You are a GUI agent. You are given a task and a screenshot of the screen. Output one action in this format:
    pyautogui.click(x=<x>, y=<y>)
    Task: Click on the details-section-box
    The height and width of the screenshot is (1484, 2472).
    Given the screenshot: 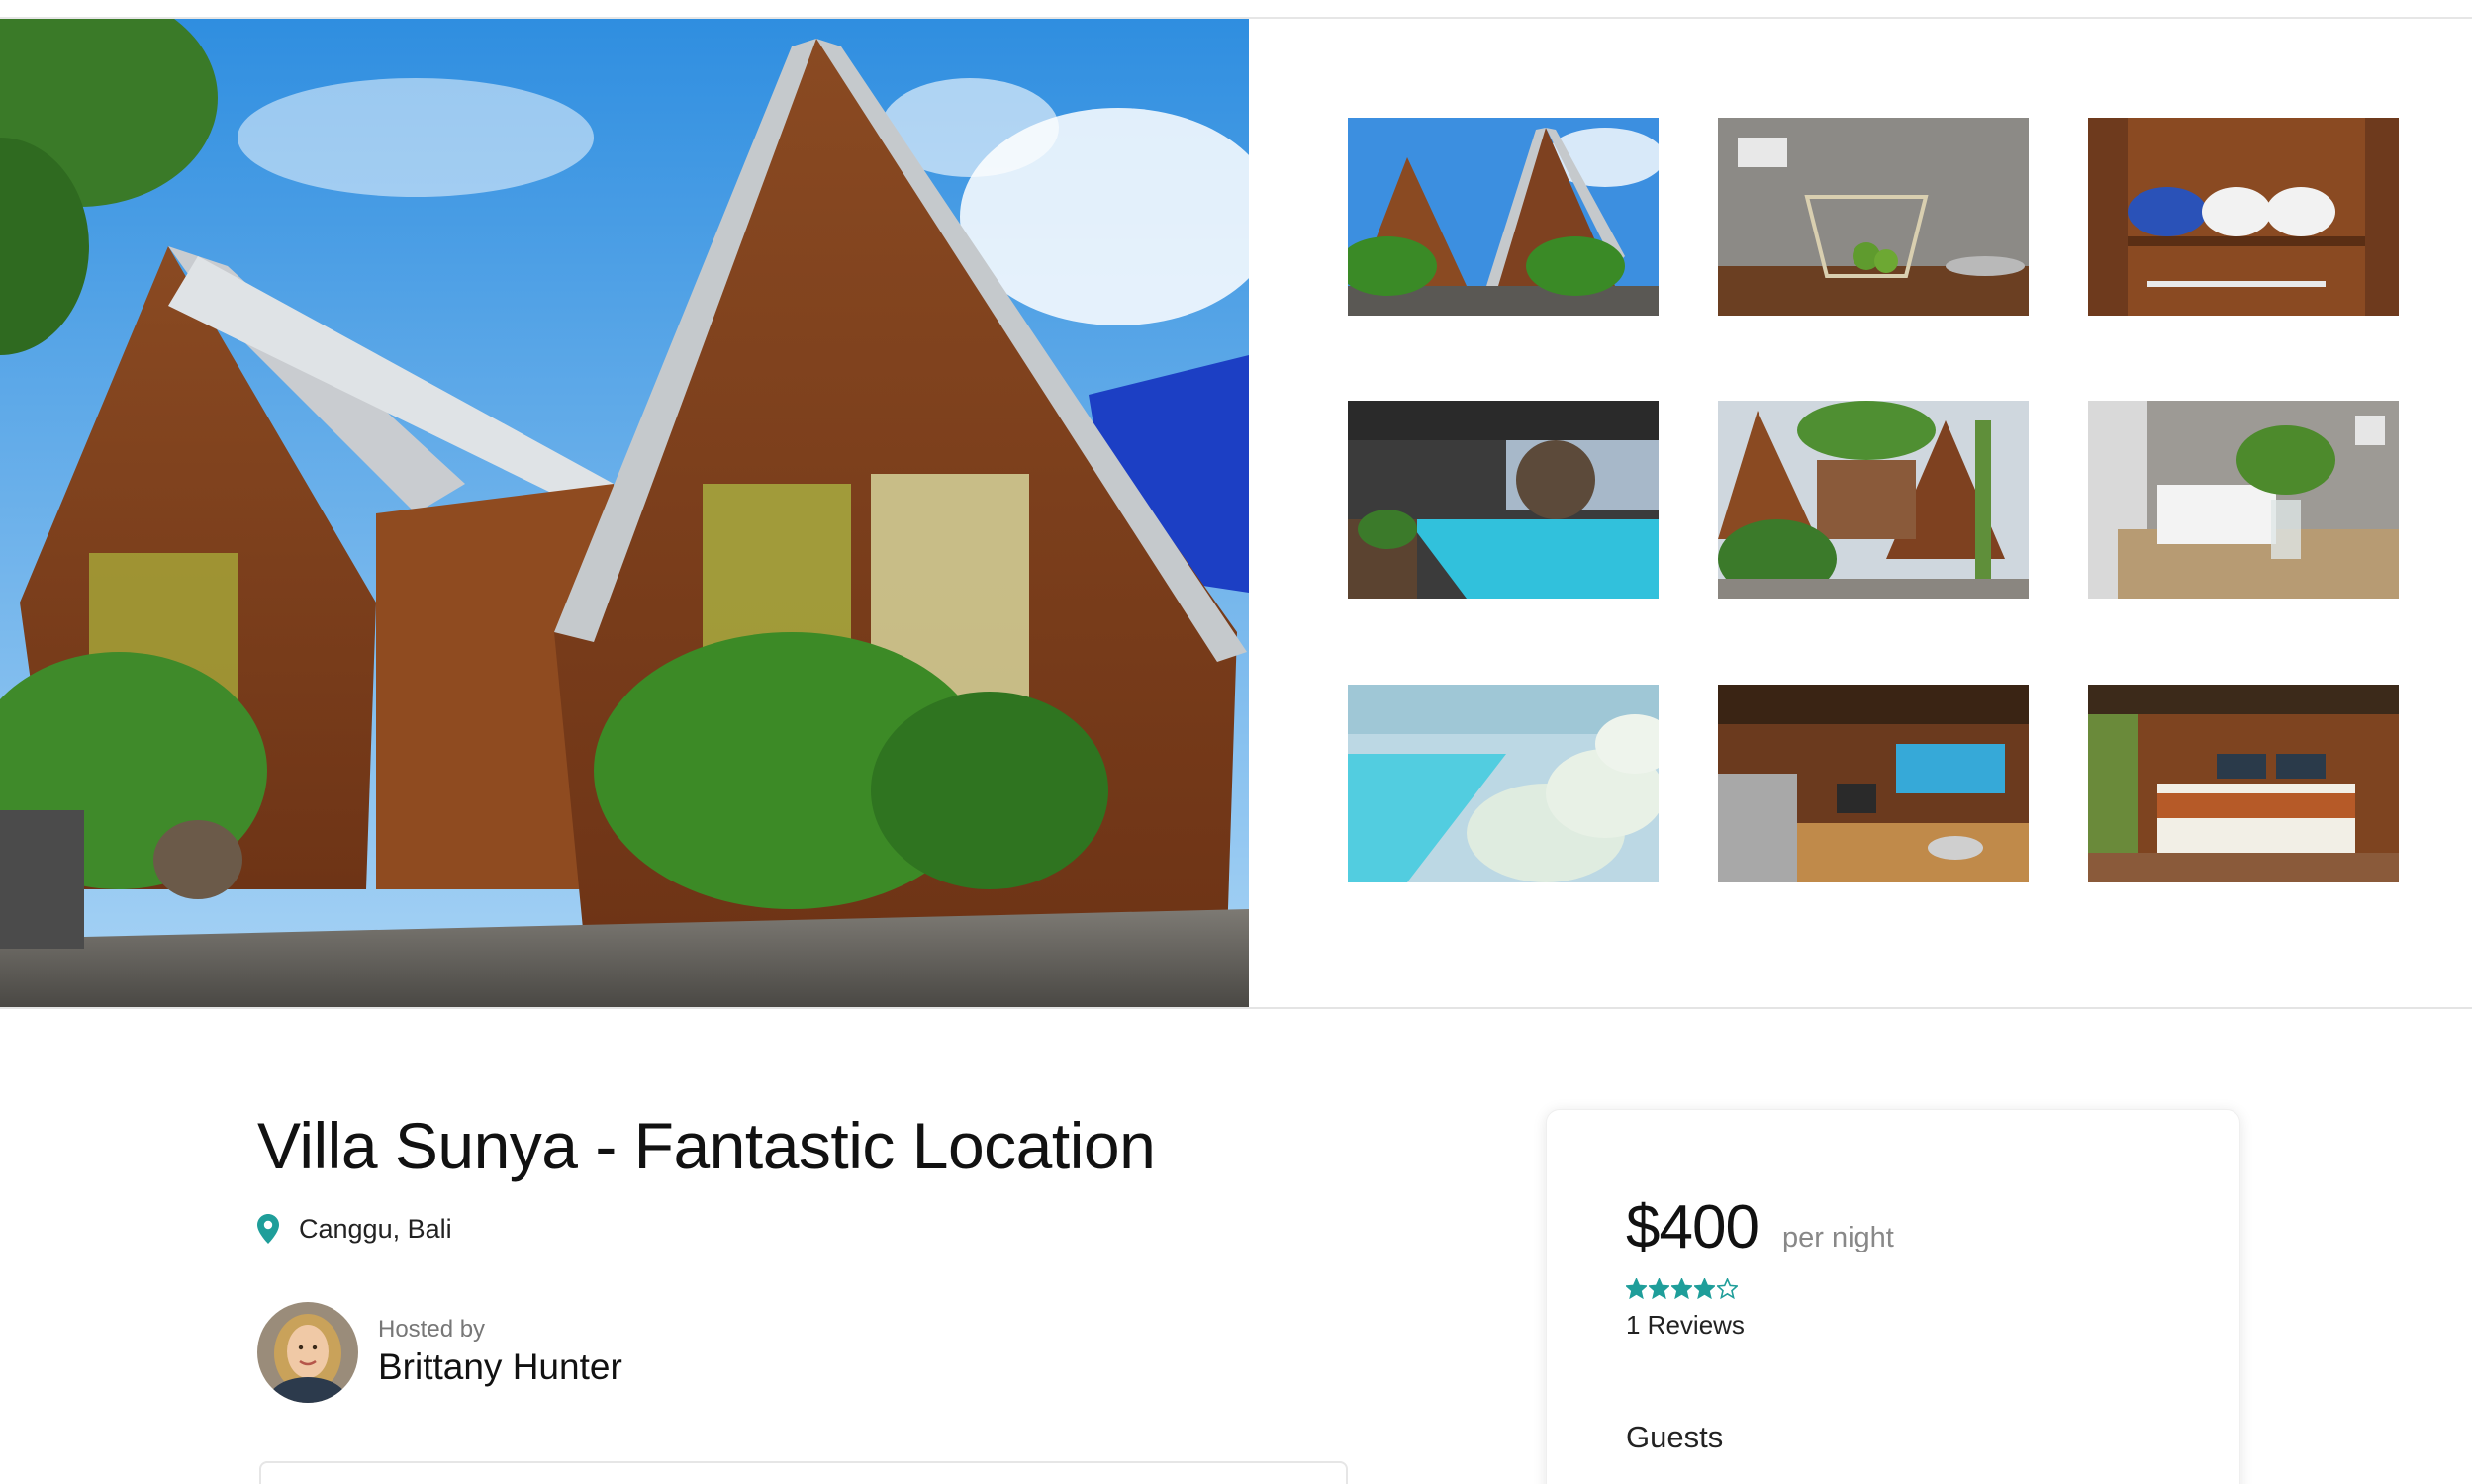 What is the action you would take?
    pyautogui.click(x=803, y=1472)
    